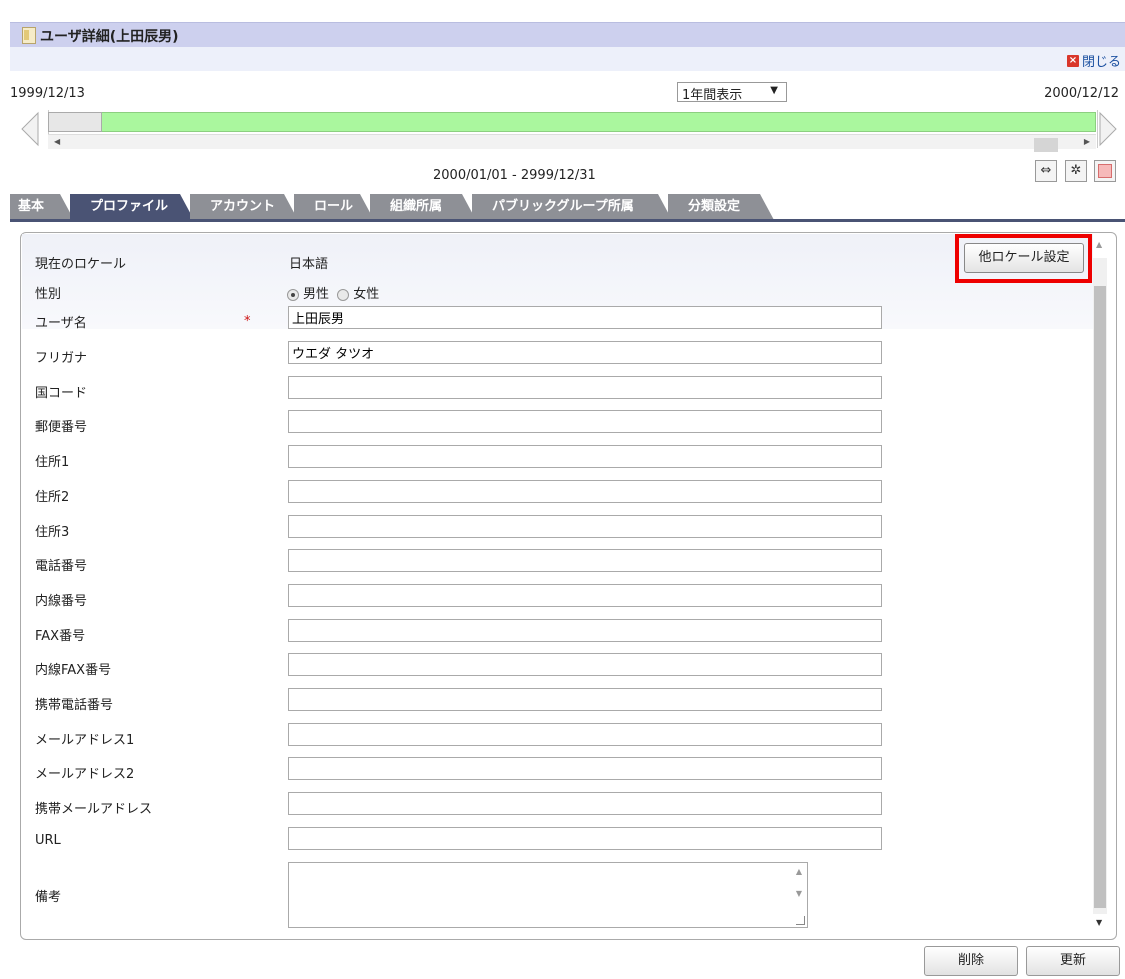 The height and width of the screenshot is (979, 1125). I want to click on scroll-left-icon: ◀, so click(57, 141).